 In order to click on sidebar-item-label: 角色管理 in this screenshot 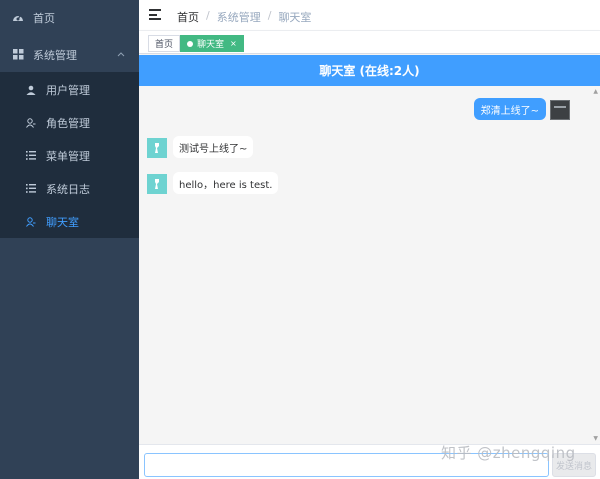, I will do `click(68, 123)`.